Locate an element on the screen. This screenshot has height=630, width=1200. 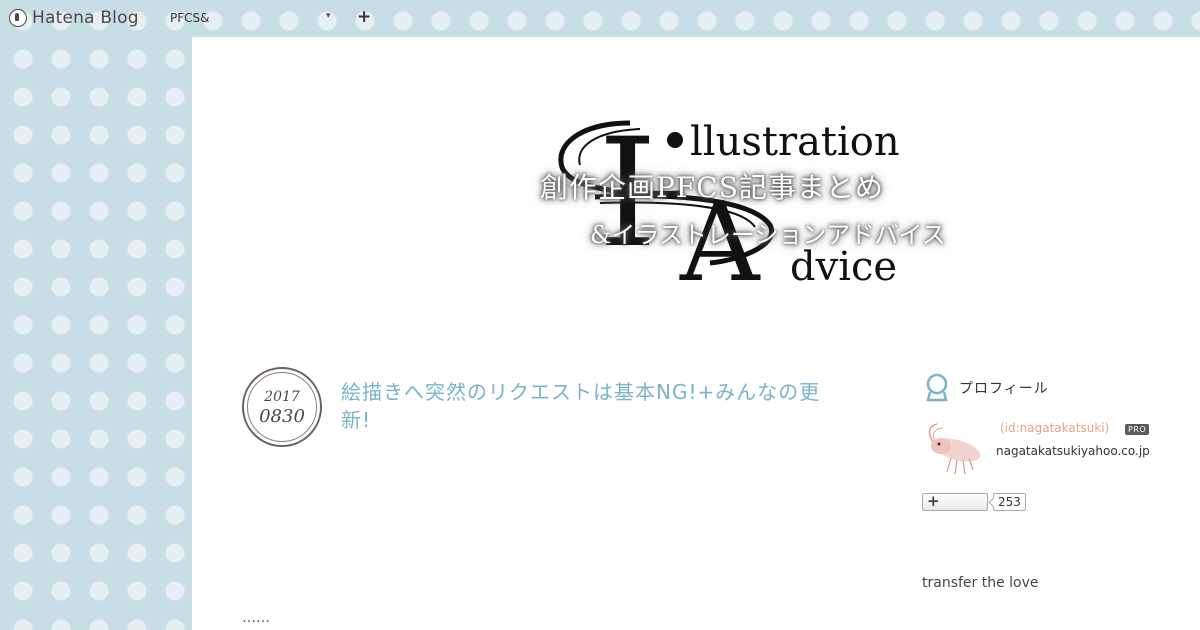
hatena-pen-icon is located at coordinates (18, 18).